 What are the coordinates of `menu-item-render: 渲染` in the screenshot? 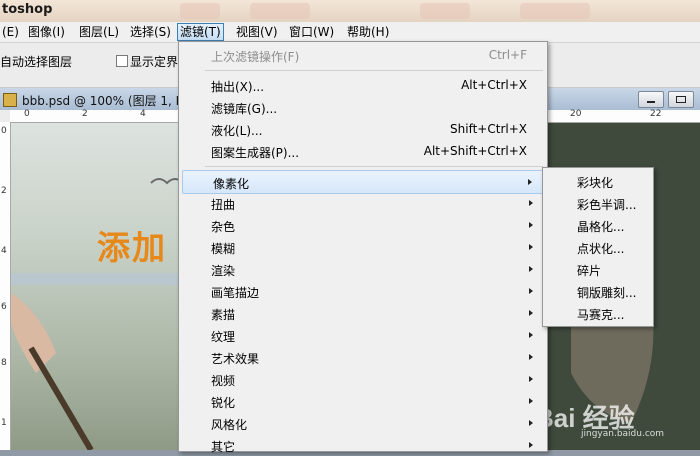 It's located at (363, 269).